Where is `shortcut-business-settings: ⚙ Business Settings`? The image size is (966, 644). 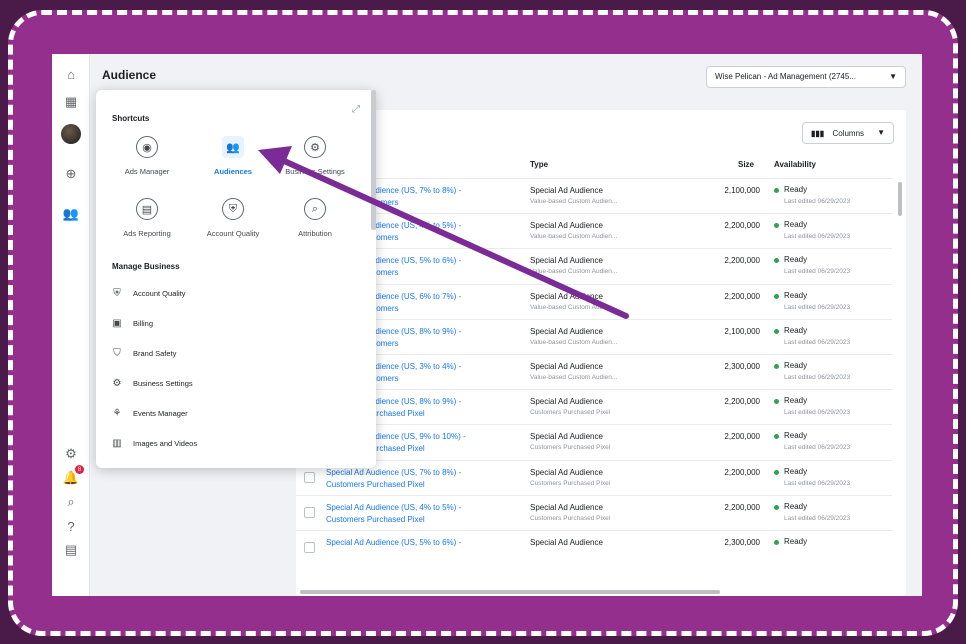 shortcut-business-settings: ⚙ Business Settings is located at coordinates (315, 160).